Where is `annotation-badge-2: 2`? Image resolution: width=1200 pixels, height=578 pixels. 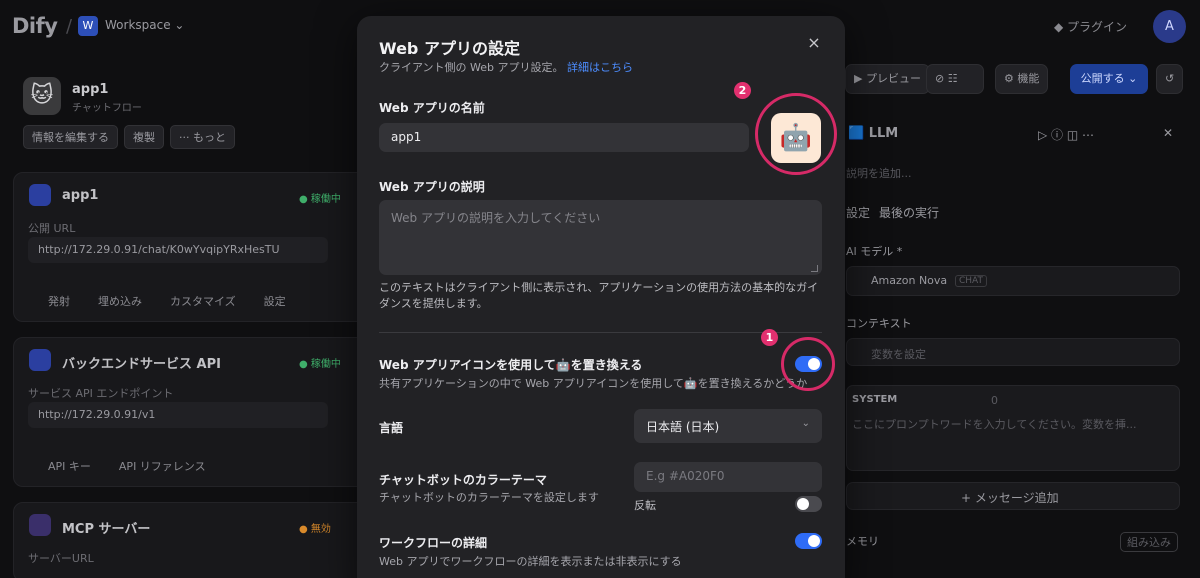
annotation-badge-2: 2 is located at coordinates (742, 90).